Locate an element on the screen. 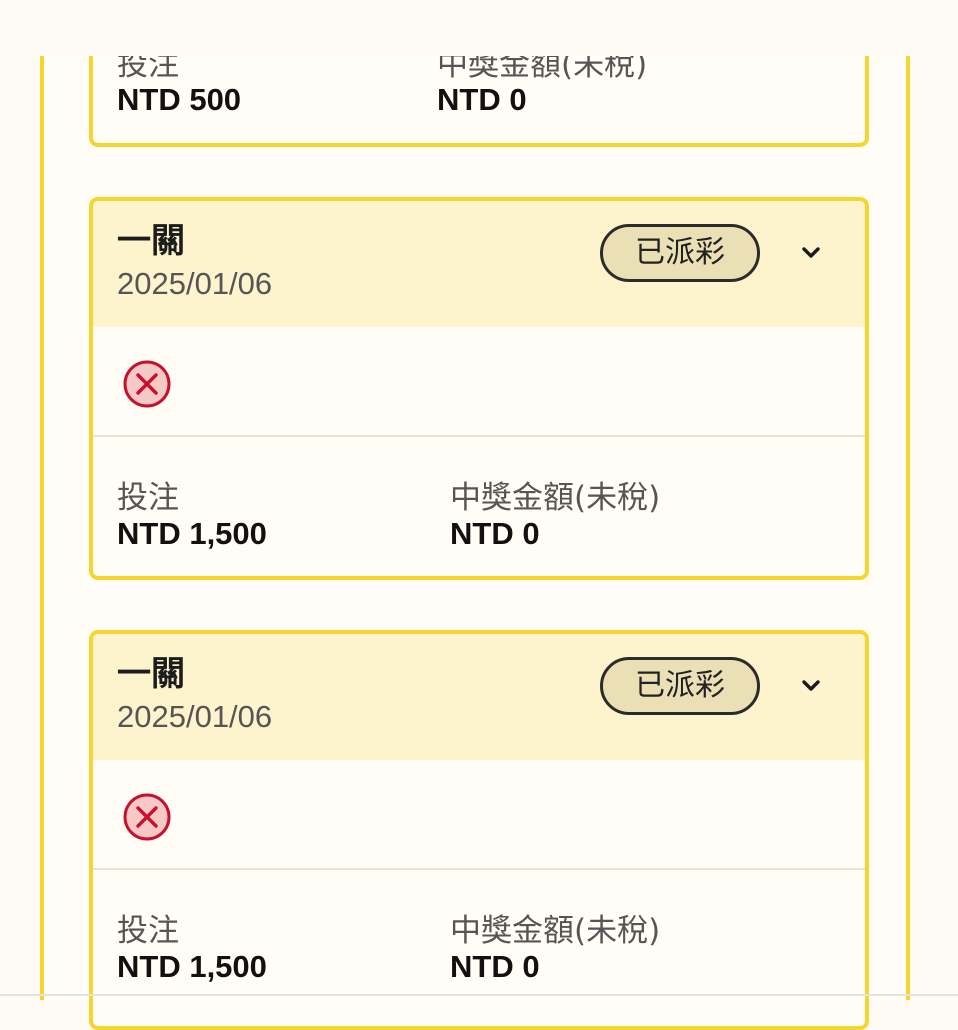 The height and width of the screenshot is (1030, 958). top-bar is located at coordinates (479, 28).